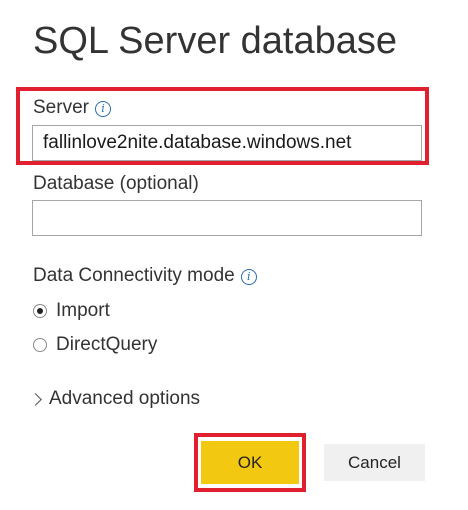  Describe the element at coordinates (125, 398) in the screenshot. I see `advanced-options-label: Advanced options` at that location.